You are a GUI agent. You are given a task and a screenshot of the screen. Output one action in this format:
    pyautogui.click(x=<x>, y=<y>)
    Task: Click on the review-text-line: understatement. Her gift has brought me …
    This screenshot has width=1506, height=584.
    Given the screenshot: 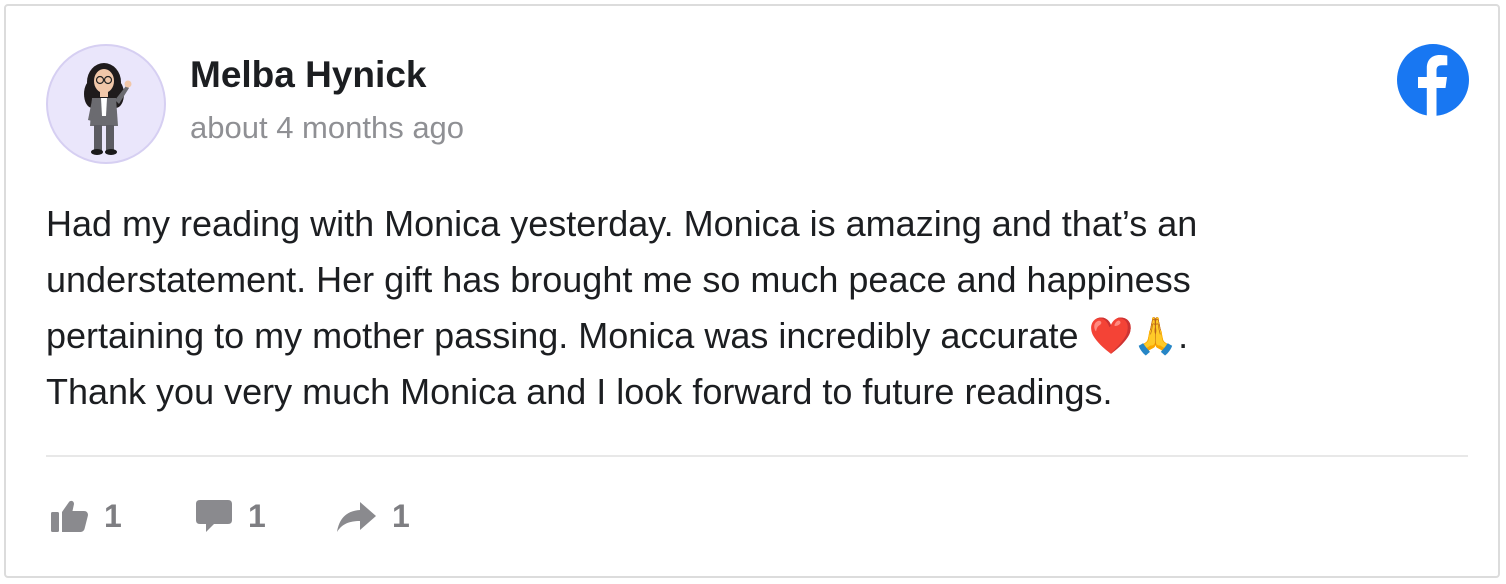 What is the action you would take?
    pyautogui.click(x=618, y=279)
    